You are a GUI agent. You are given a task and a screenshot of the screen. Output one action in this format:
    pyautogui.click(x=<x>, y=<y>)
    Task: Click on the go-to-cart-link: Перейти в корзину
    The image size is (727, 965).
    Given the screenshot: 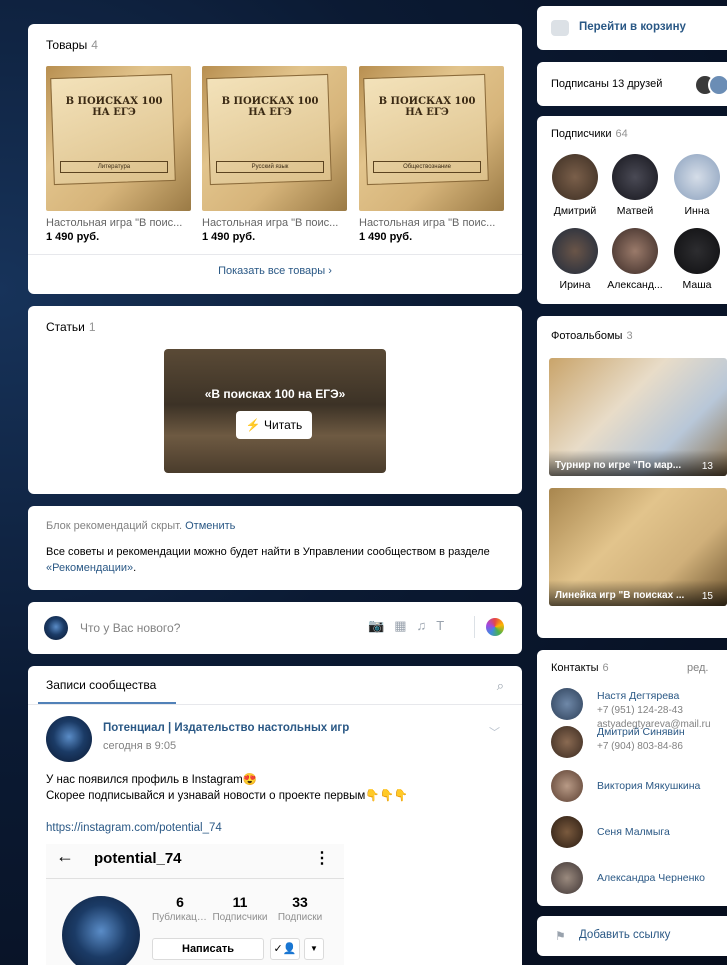 What is the action you would take?
    pyautogui.click(x=632, y=27)
    